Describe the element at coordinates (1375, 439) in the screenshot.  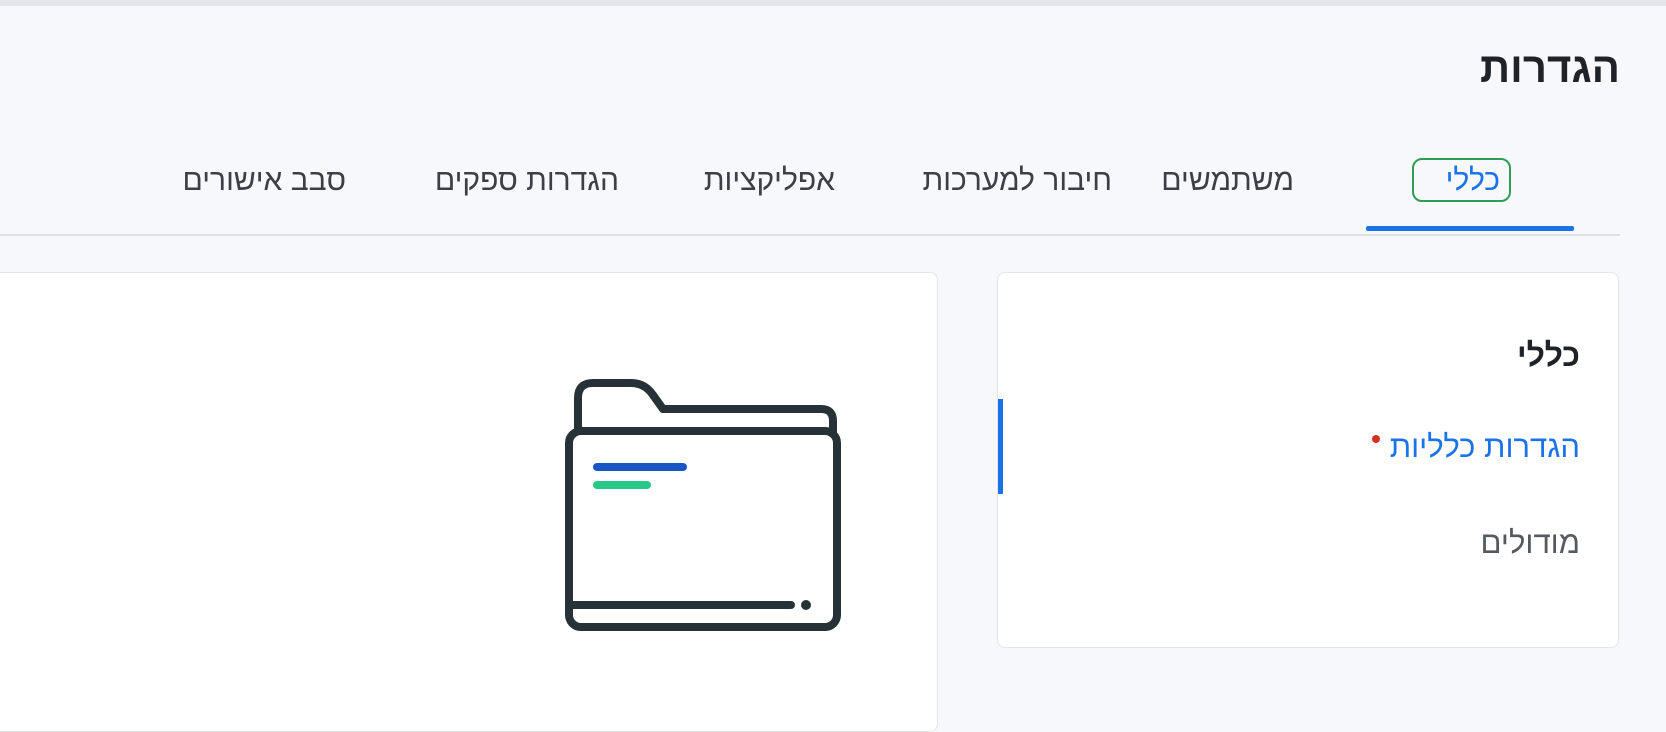
I see `unsaved-dot-icon` at that location.